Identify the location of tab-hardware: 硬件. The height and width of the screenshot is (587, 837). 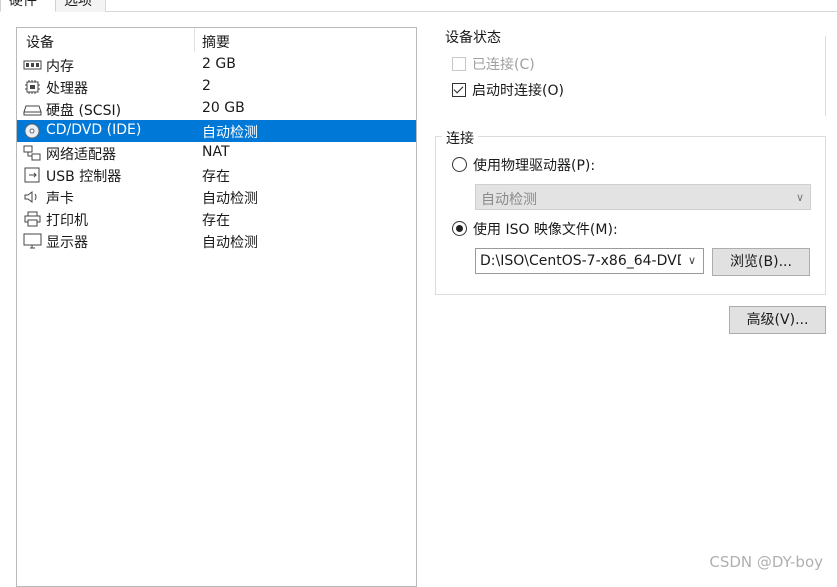
(28, 6).